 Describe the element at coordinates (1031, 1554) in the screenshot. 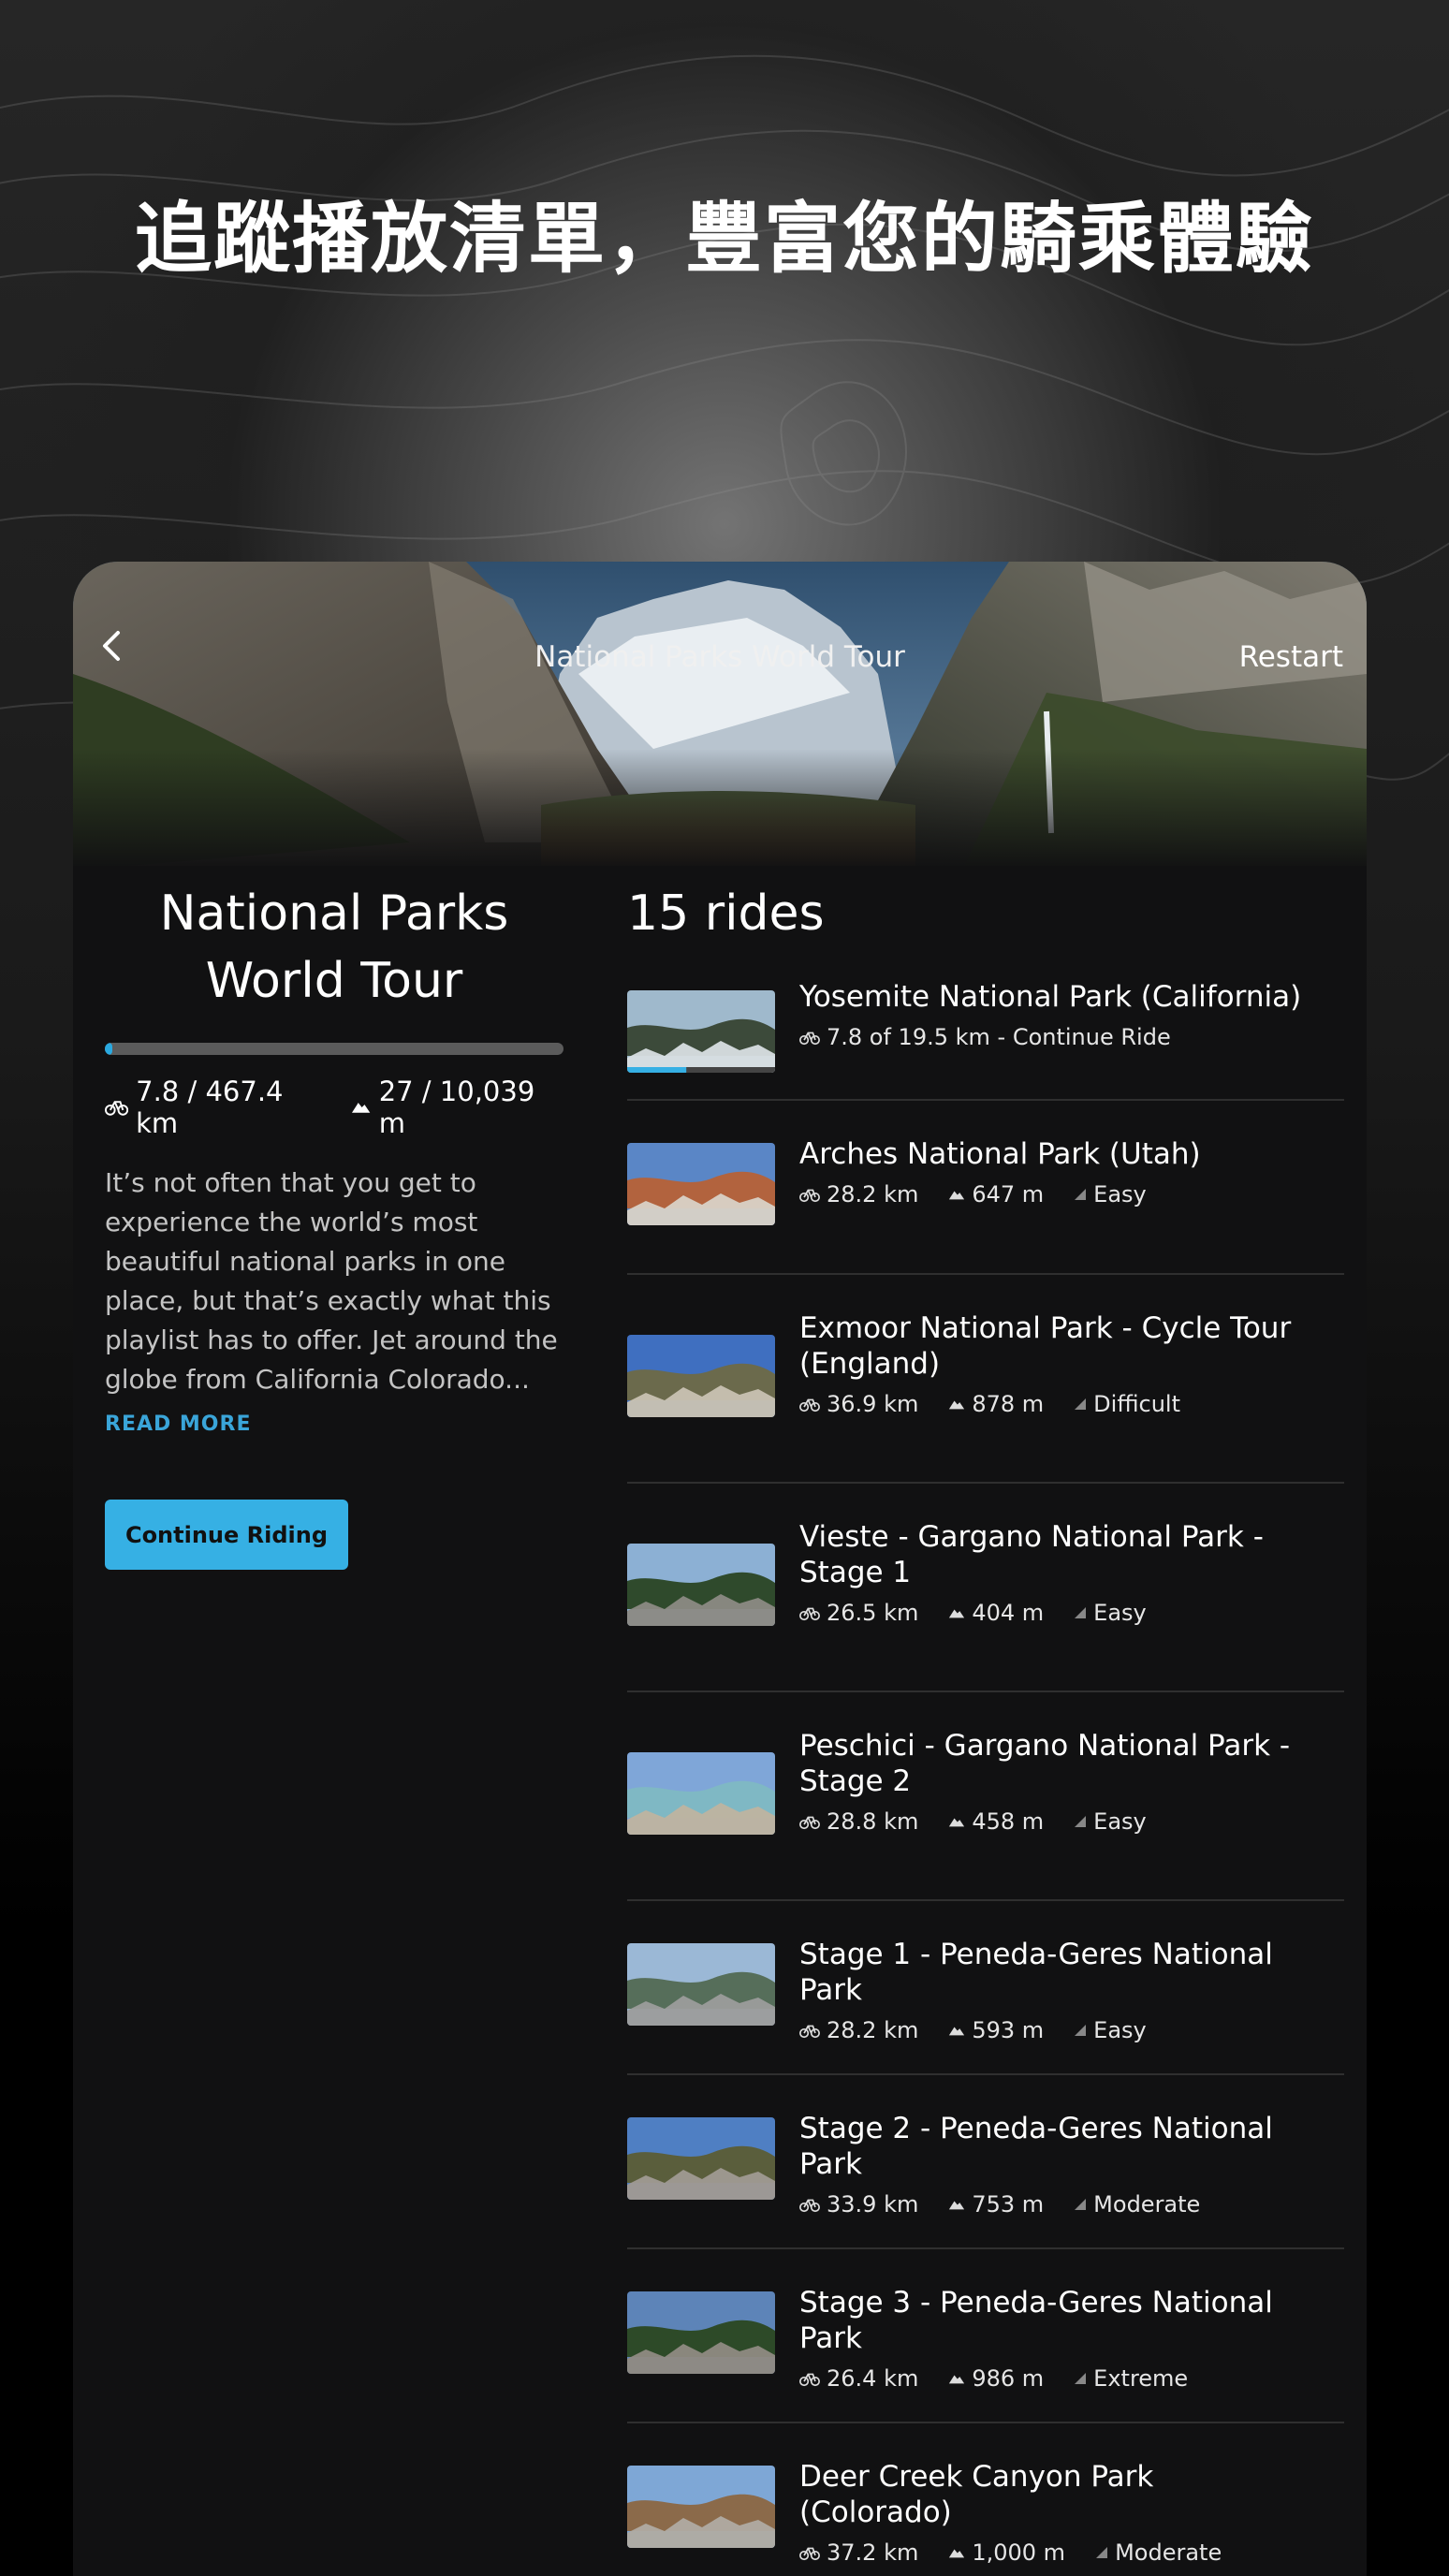

I see `ride-name: Vieste - Gargano National Park - Stage 1` at that location.